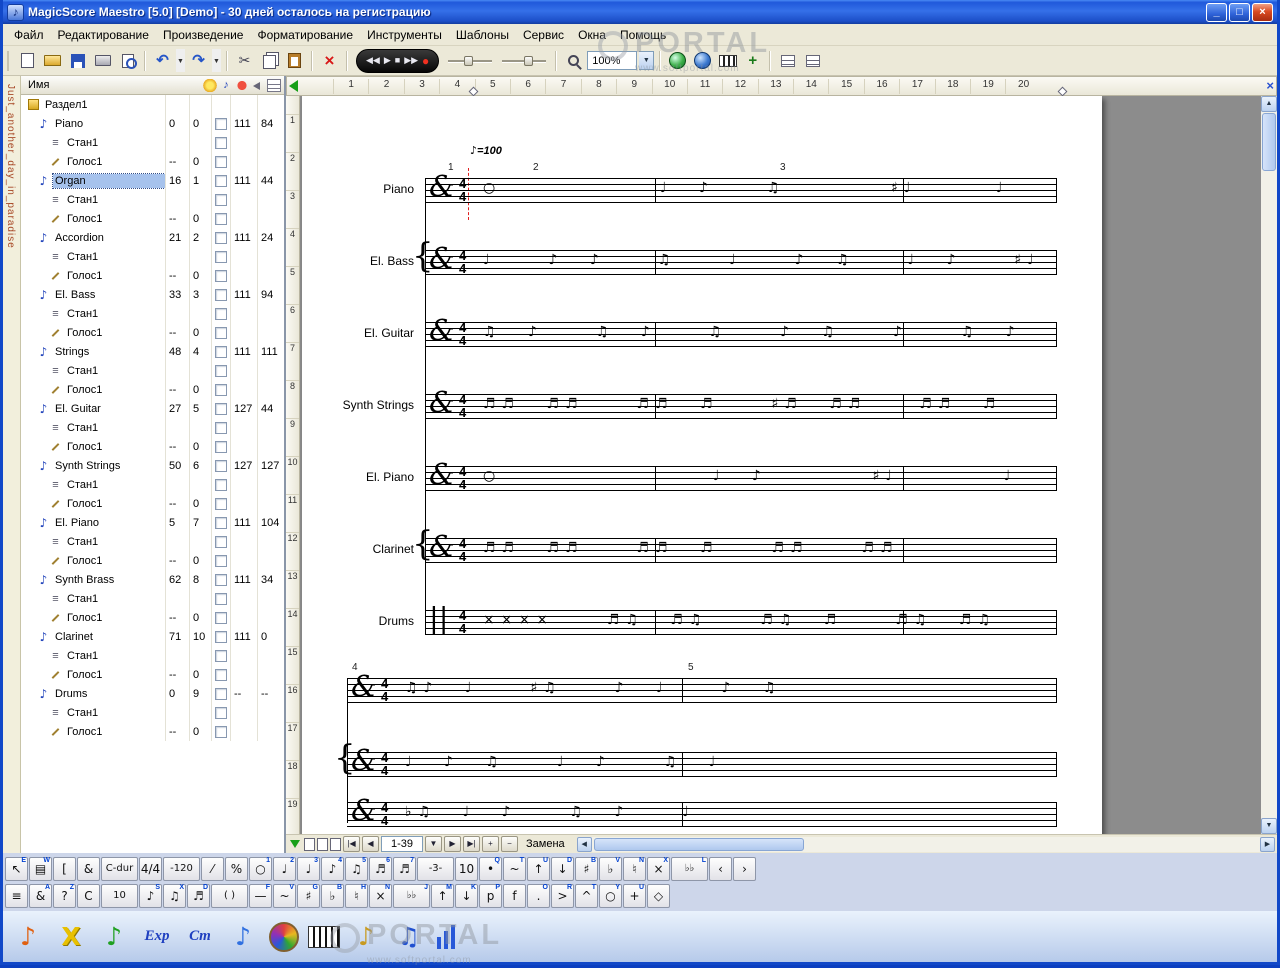 The image size is (1280, 968). What do you see at coordinates (448, 937) in the screenshot?
I see `mixer-icon` at bounding box center [448, 937].